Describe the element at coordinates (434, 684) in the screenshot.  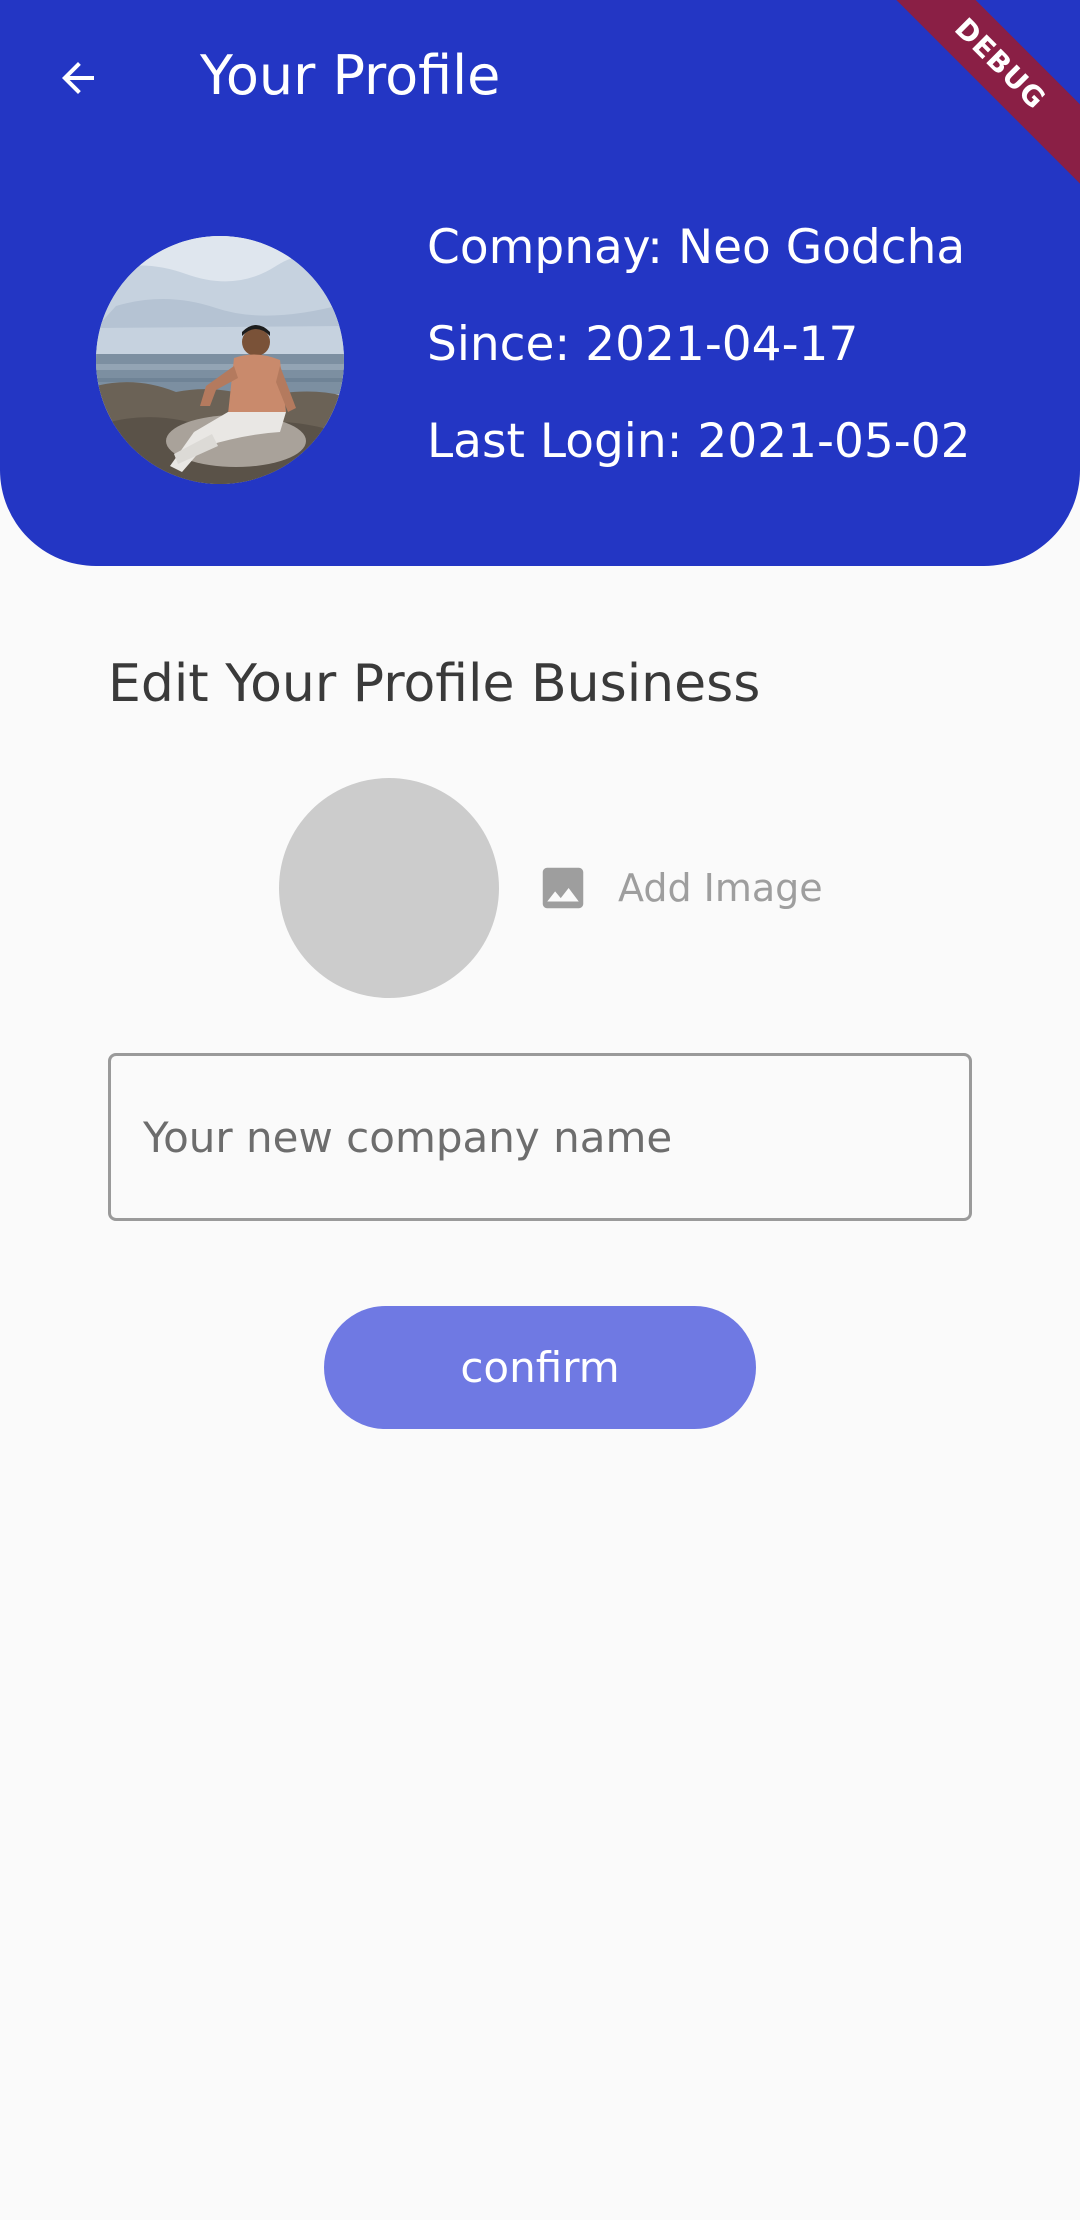
I see `edit-section-title: Edit Your Profile Business` at that location.